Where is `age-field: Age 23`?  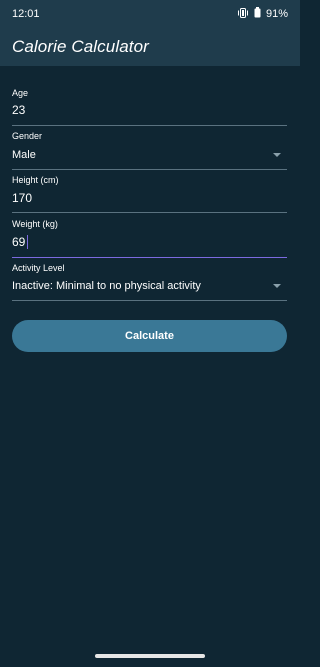 age-field: Age 23 is located at coordinates (149, 105).